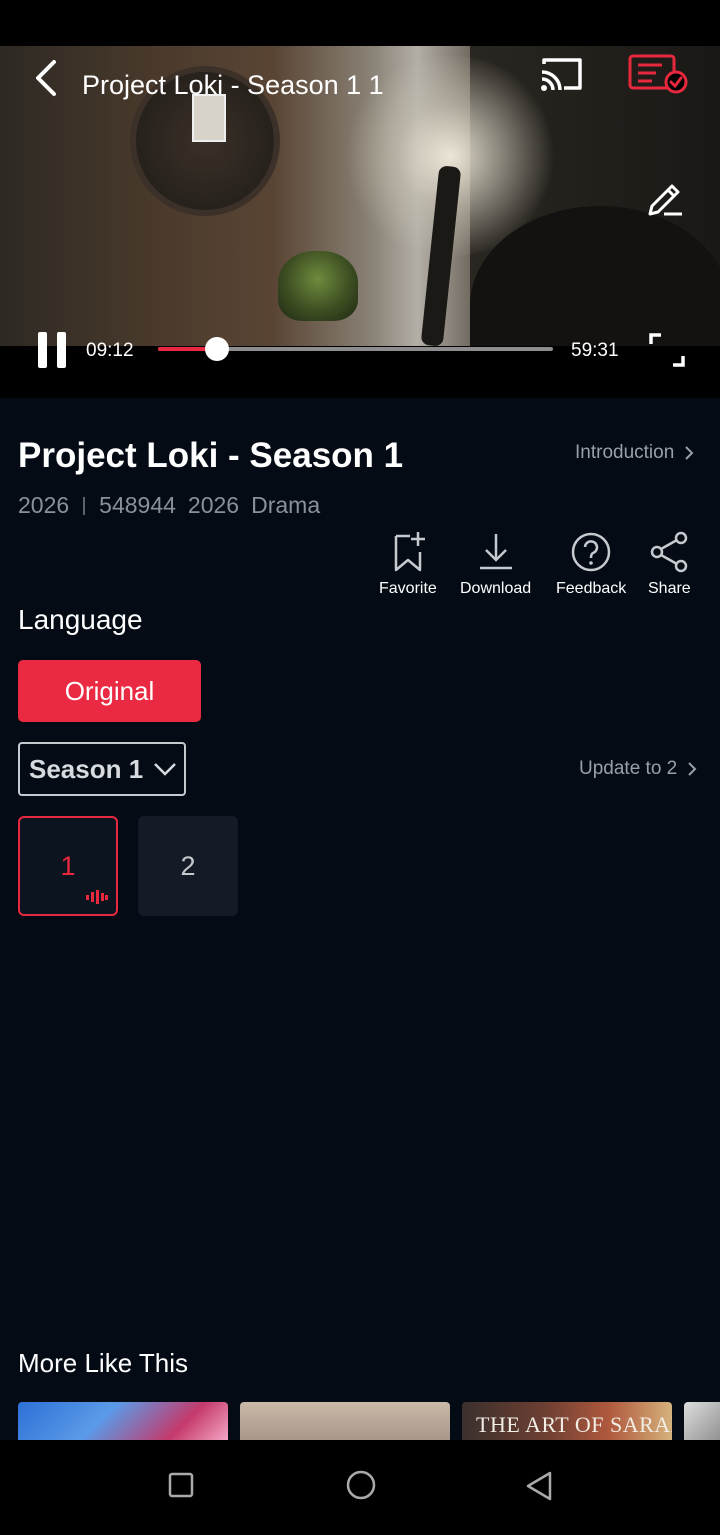  Describe the element at coordinates (233, 85) in the screenshot. I see `player-title: Project Loki - Season 1 1` at that location.